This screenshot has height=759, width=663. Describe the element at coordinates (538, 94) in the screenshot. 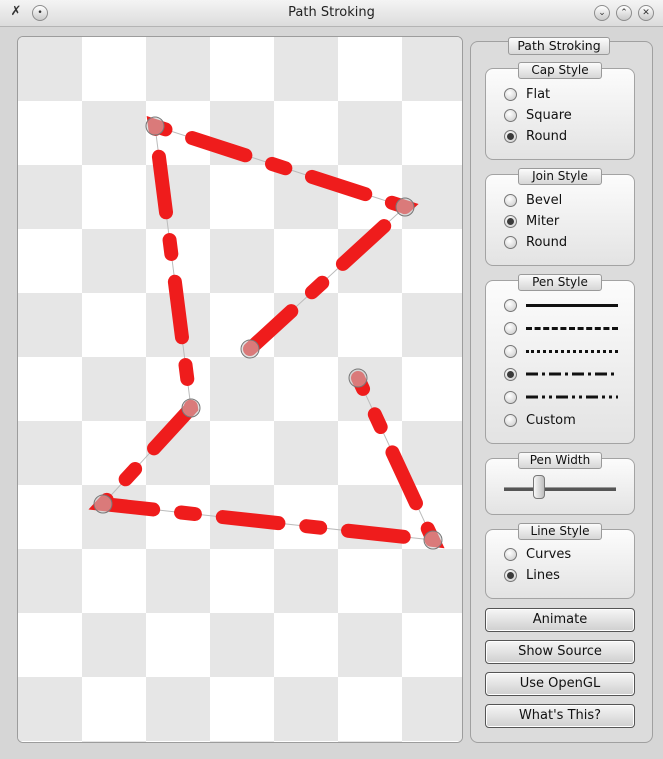

I see `option-label: Flat` at that location.